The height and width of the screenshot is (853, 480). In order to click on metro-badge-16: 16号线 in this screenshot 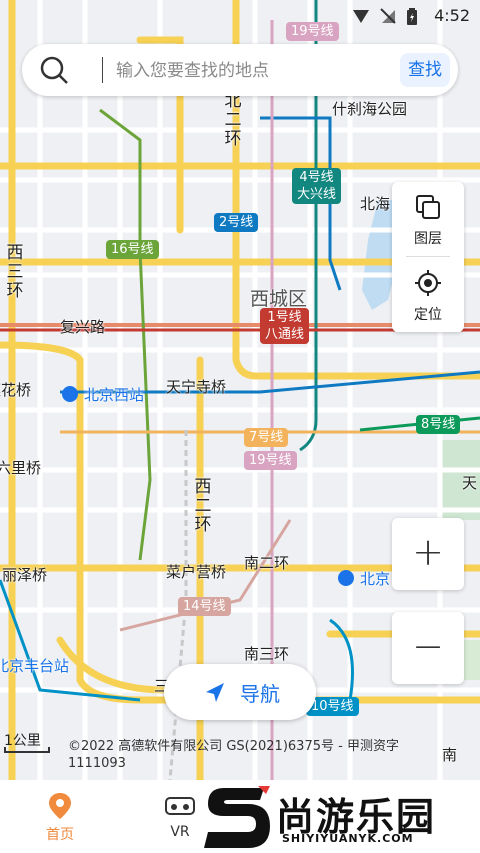, I will do `click(132, 249)`.